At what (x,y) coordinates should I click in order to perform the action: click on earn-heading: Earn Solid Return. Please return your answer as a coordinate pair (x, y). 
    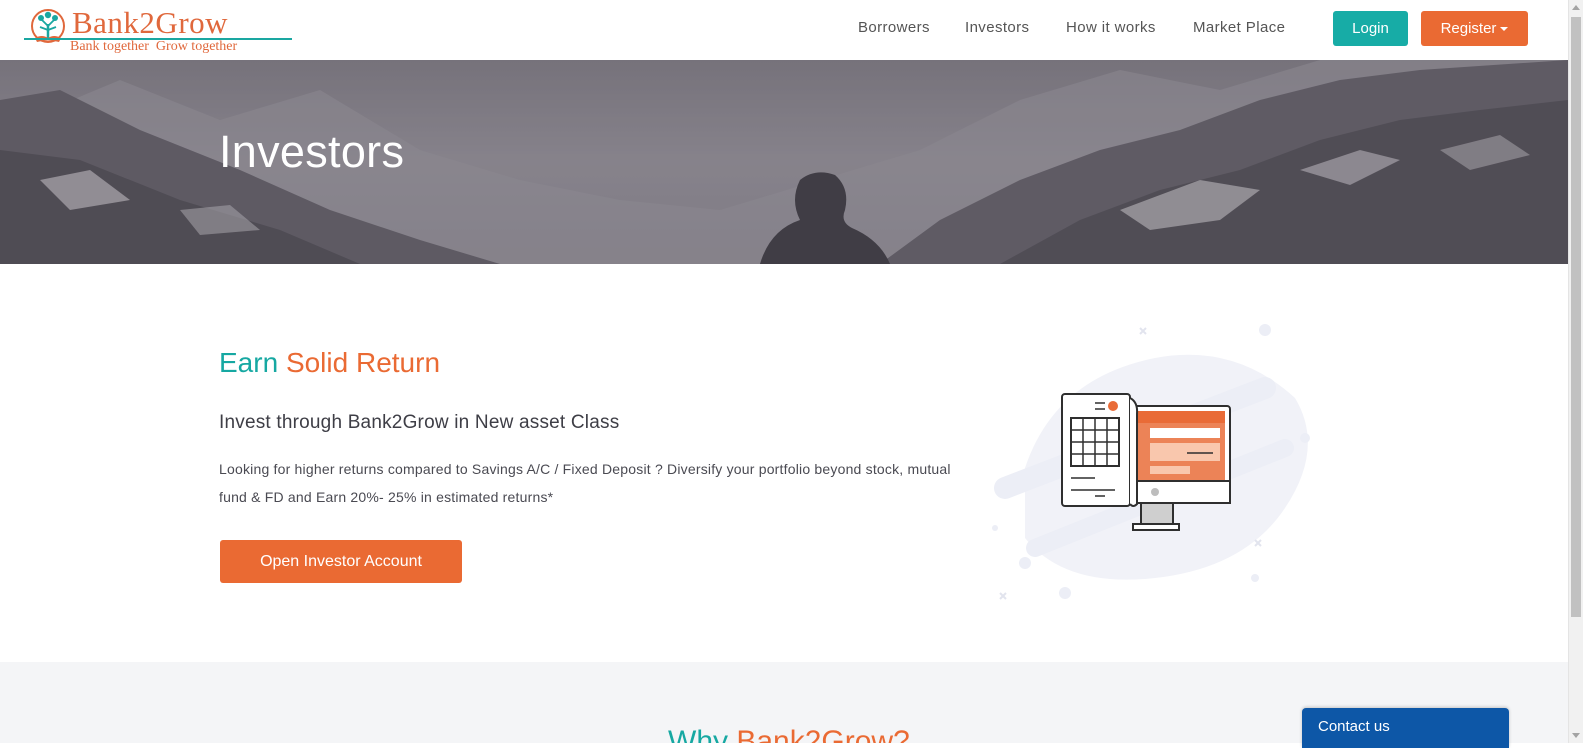
    Looking at the image, I should click on (329, 363).